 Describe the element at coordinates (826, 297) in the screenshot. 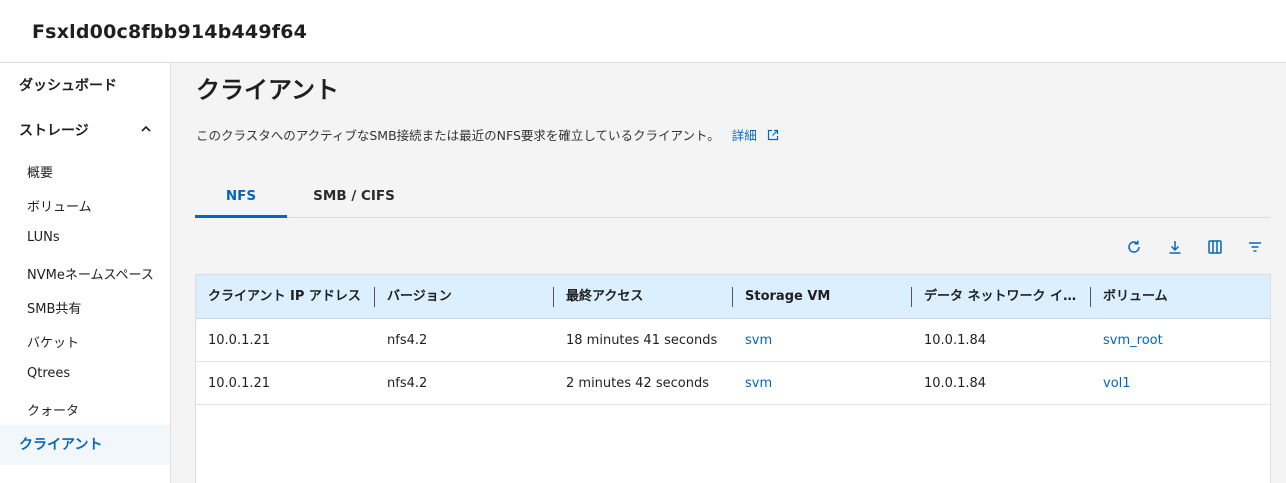

I see `column-header-storage-vm: Storage VM` at that location.